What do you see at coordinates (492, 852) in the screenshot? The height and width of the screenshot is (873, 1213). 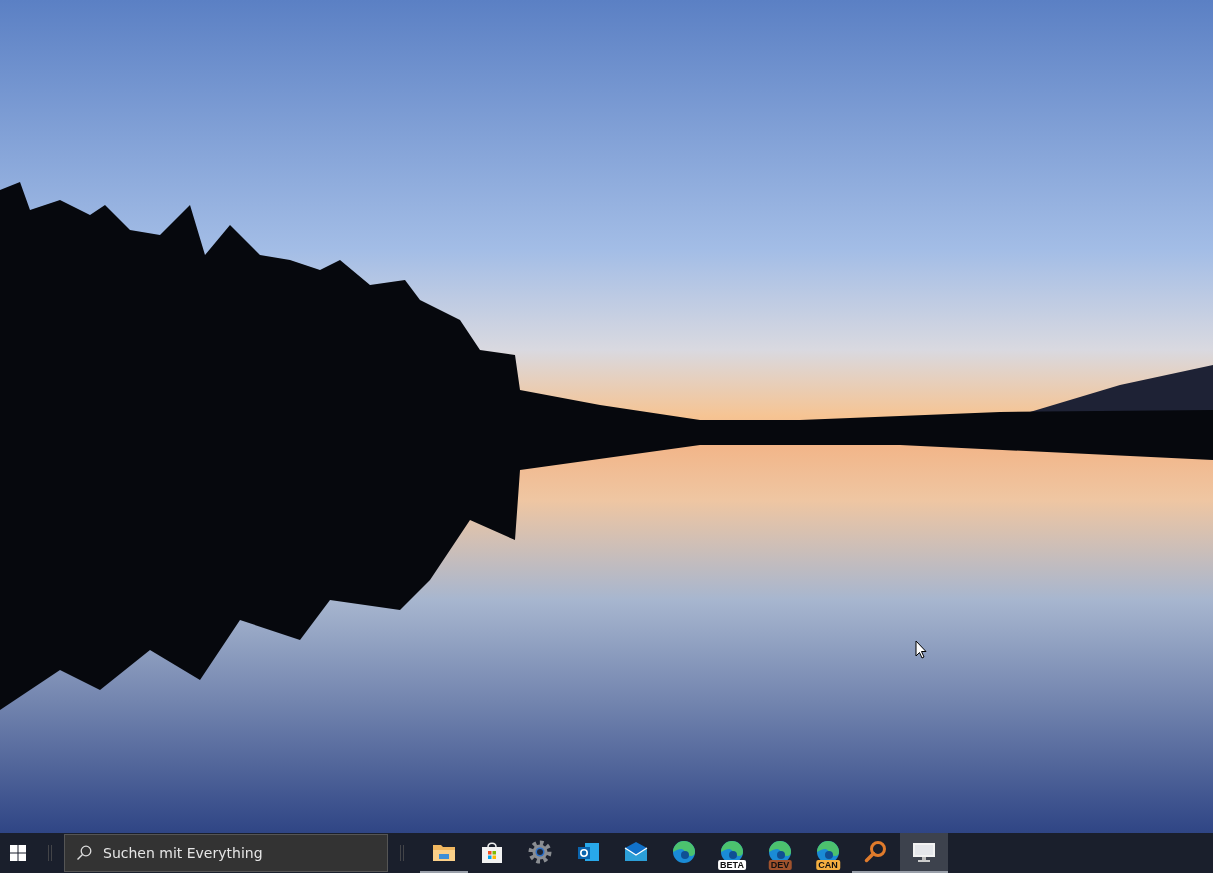 I see `shopping-bag-icon` at bounding box center [492, 852].